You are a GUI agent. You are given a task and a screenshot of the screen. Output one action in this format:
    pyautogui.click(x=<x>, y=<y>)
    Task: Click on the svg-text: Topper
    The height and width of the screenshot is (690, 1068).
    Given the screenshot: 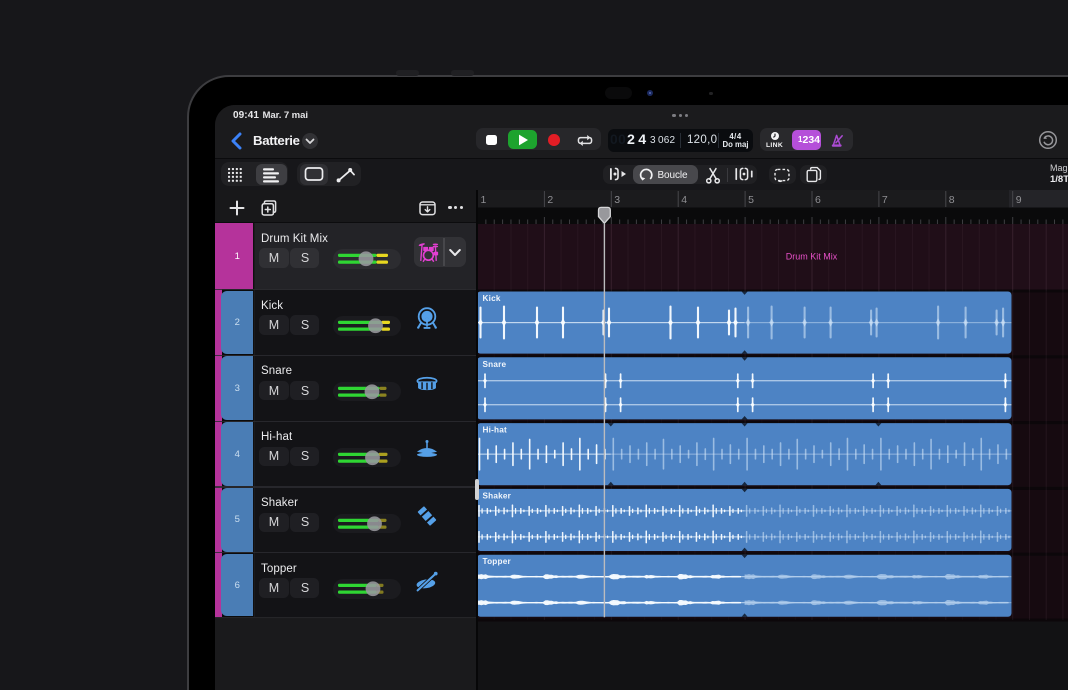 What is the action you would take?
    pyautogui.click(x=496, y=561)
    